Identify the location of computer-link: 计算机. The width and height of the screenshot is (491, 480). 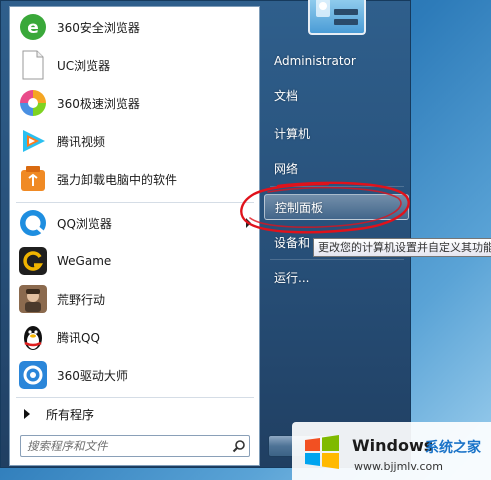
(336, 133).